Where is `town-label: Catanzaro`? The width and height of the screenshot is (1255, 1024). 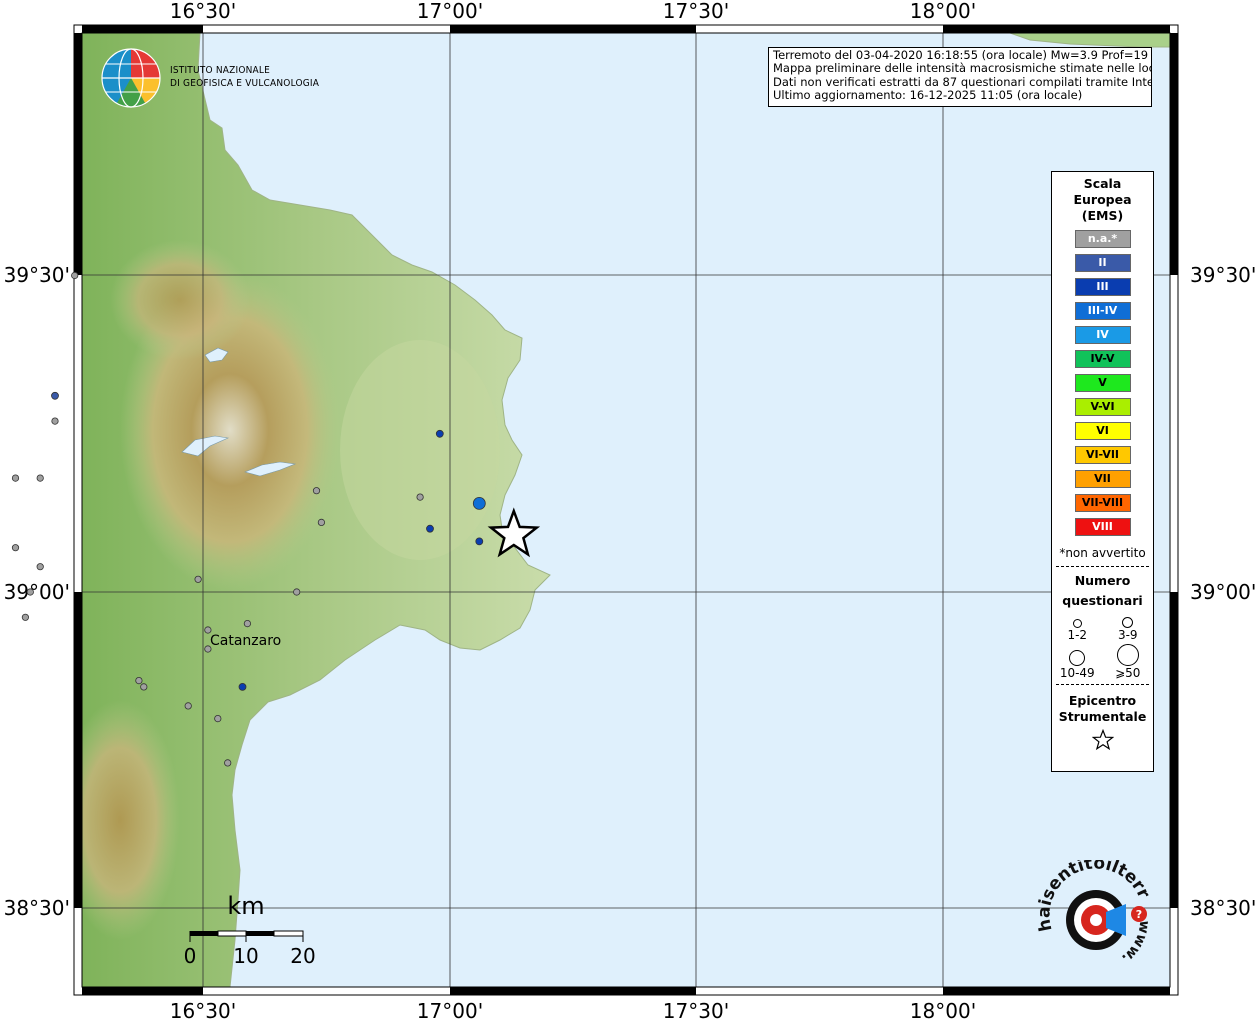 town-label: Catanzaro is located at coordinates (245, 641).